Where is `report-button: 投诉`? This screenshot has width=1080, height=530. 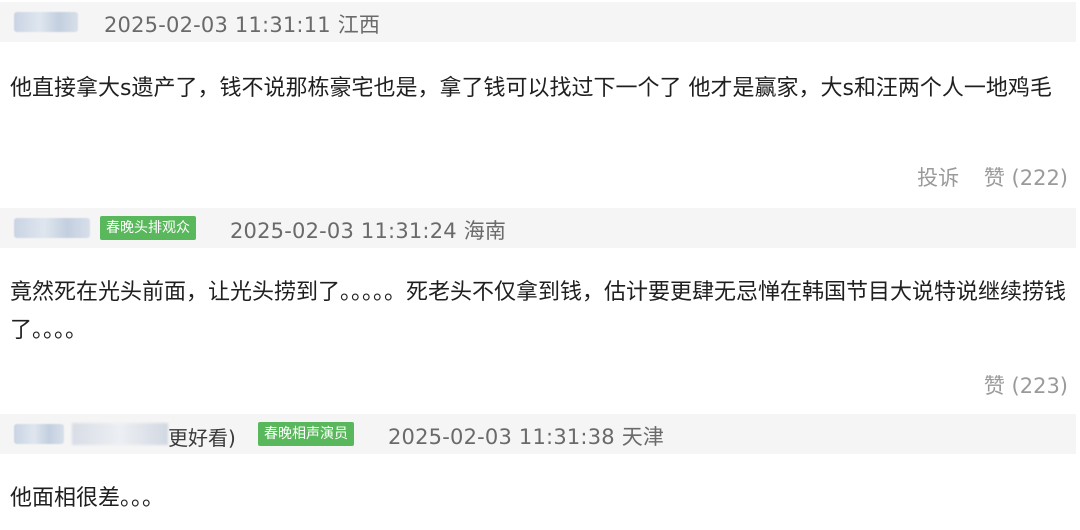 report-button: 投诉 is located at coordinates (938, 178).